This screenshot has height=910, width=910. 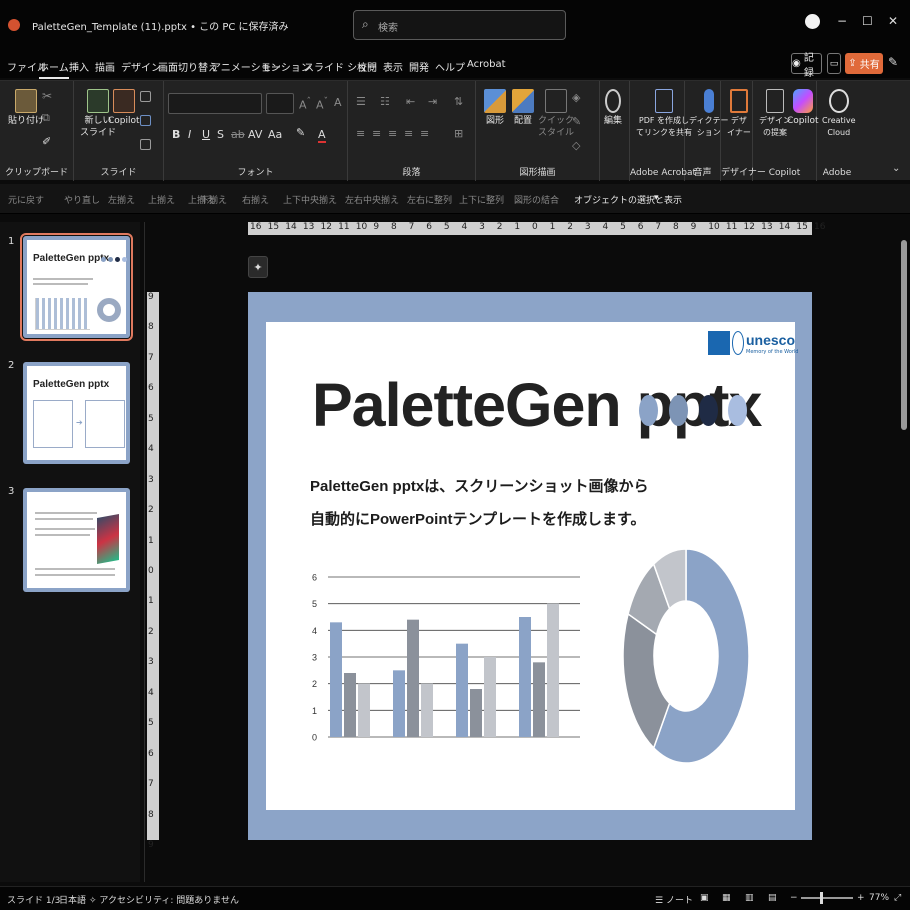 I want to click on align-left-icon: ≡, so click(x=360, y=133).